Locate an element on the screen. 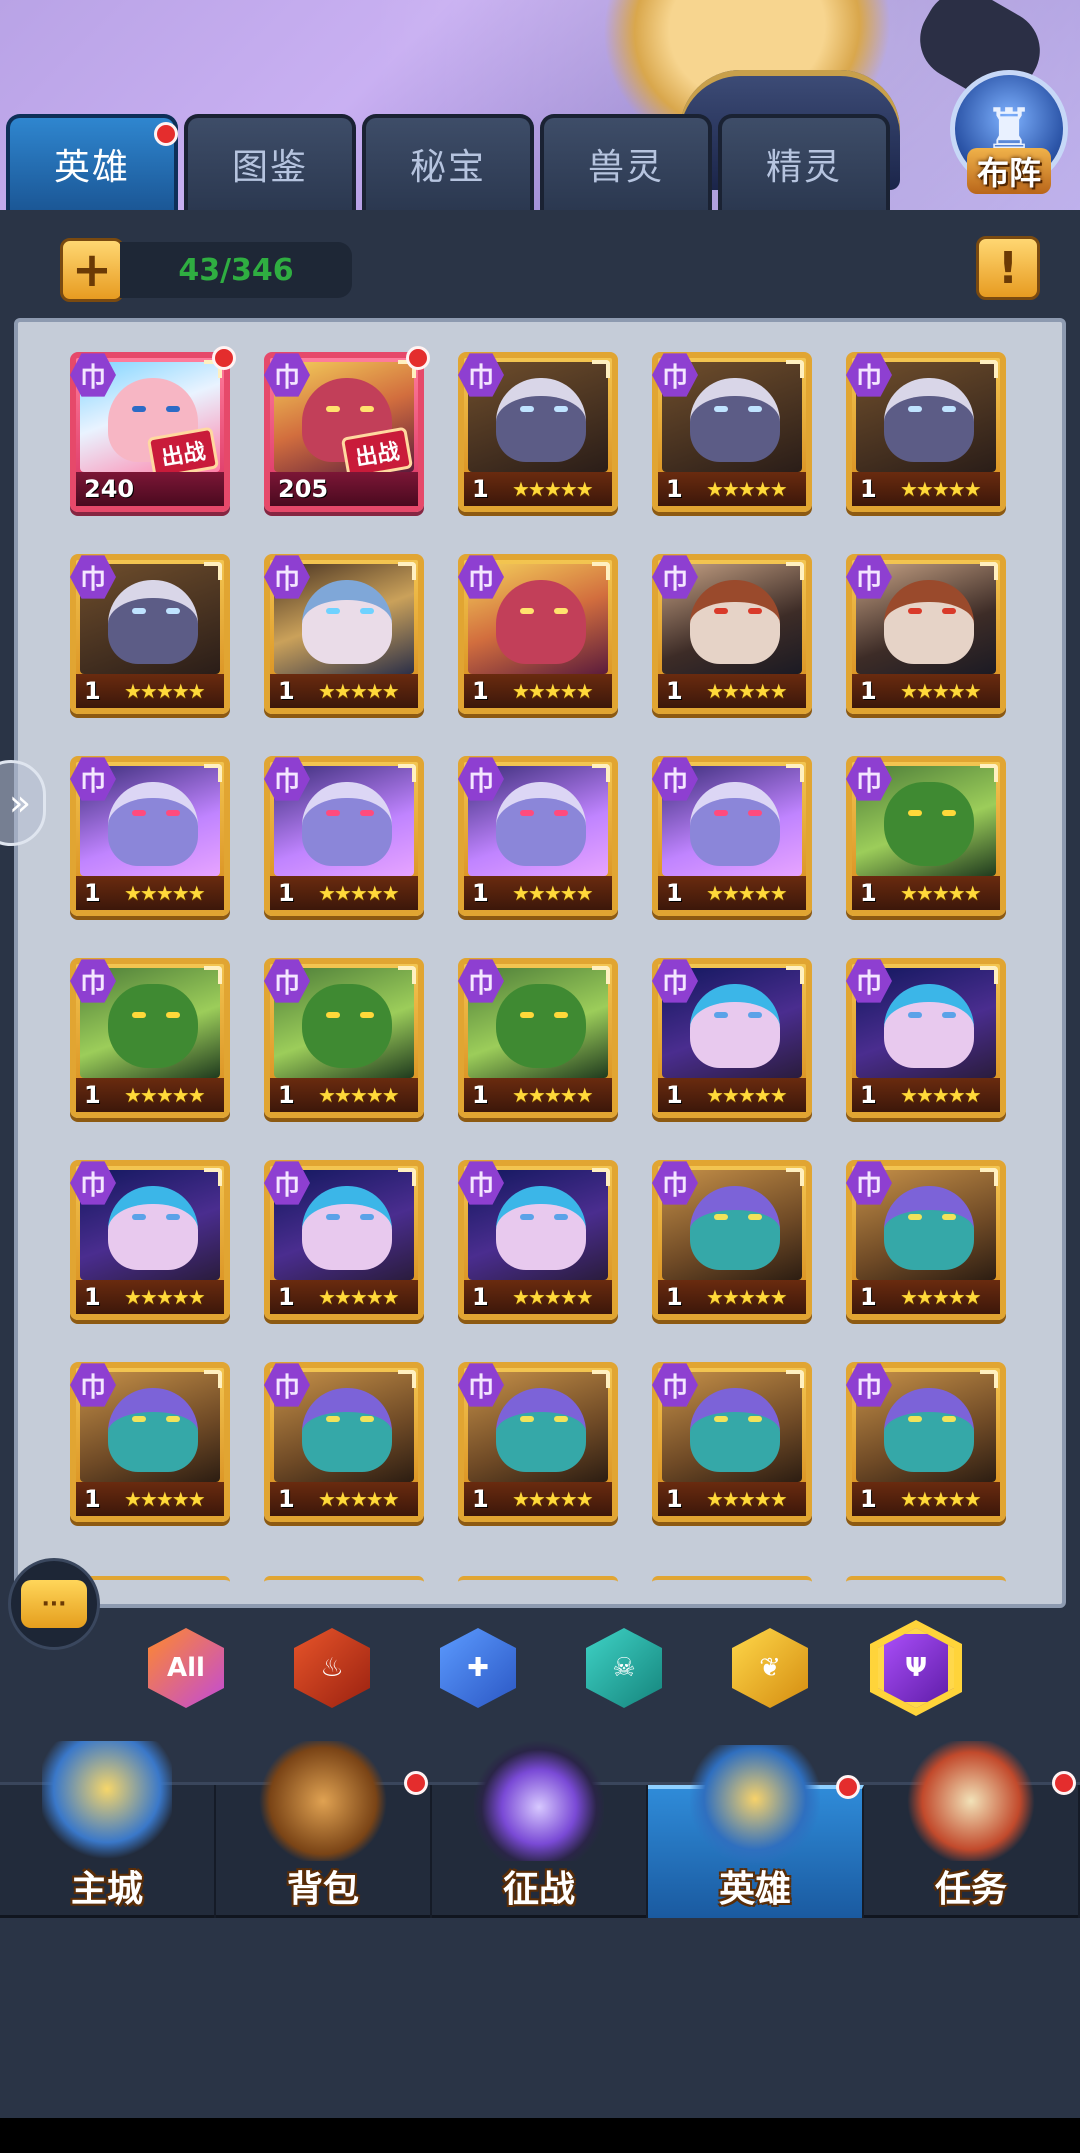 This screenshot has width=1080, height=2153. filter-dark: Ψ is located at coordinates (916, 1668).